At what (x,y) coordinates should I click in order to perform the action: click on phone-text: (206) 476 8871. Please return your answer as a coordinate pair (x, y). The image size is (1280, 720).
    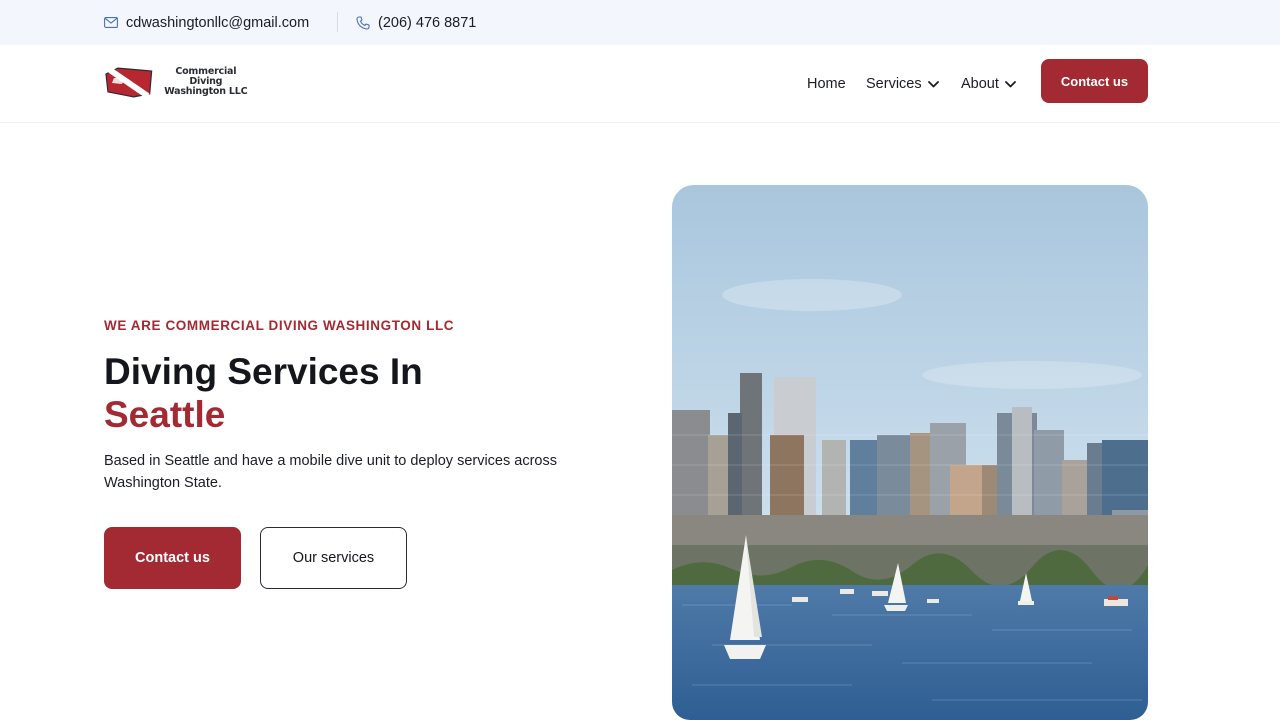
    Looking at the image, I should click on (427, 22).